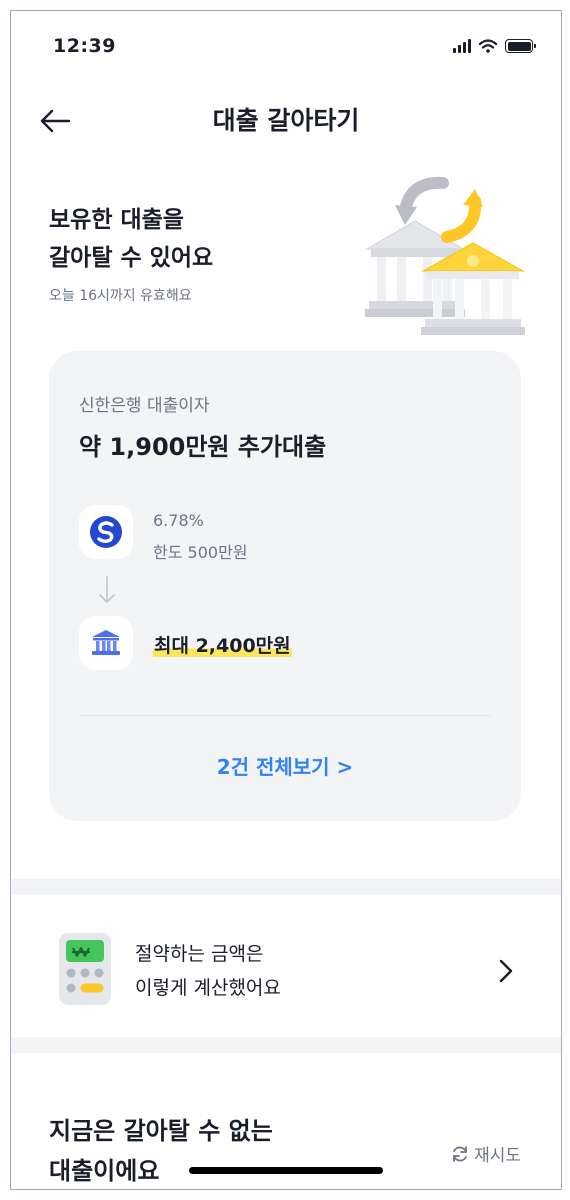 The width and height of the screenshot is (570, 1200). What do you see at coordinates (285, 715) in the screenshot?
I see `card-divider` at bounding box center [285, 715].